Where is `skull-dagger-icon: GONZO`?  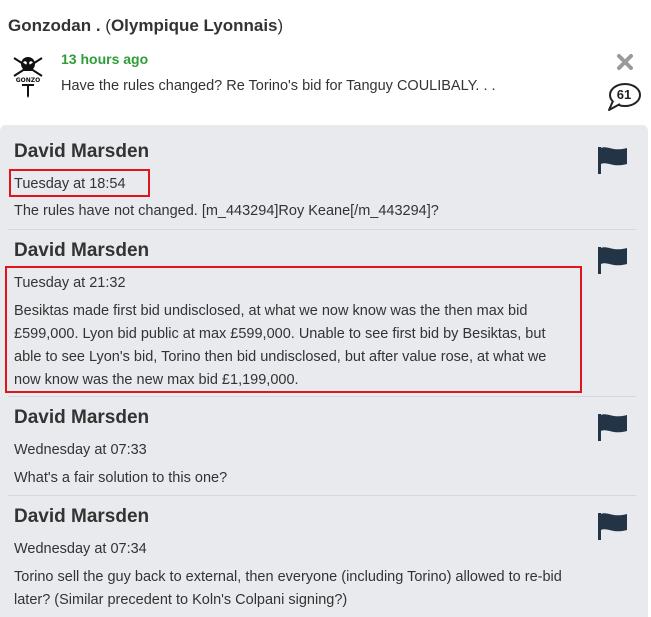 skull-dagger-icon: GONZO is located at coordinates (28, 76).